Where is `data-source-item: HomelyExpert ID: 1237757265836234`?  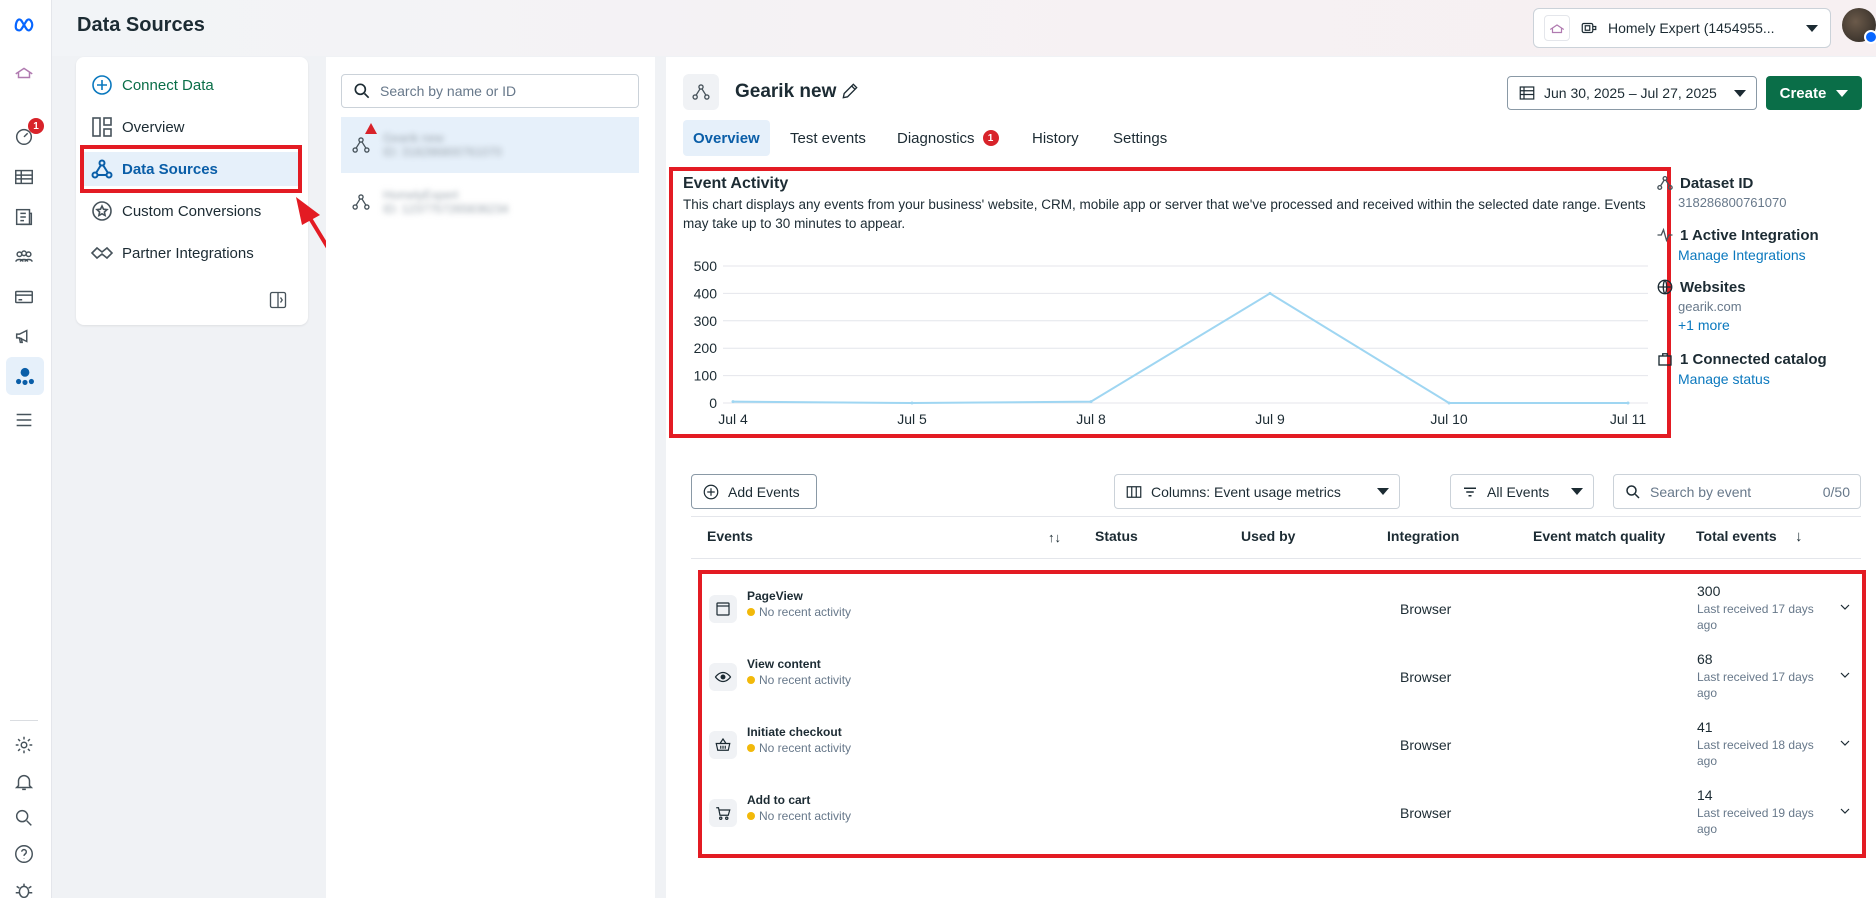 data-source-item: HomelyExpert ID: 1237757265836234 is located at coordinates (490, 202).